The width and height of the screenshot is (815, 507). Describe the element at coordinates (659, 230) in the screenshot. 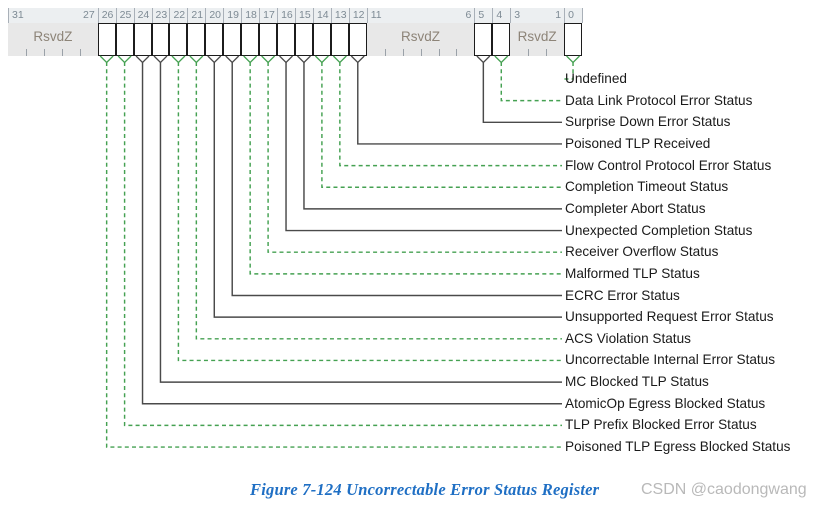

I see `callout-label-bit-16: Unexpected Completion Status` at that location.